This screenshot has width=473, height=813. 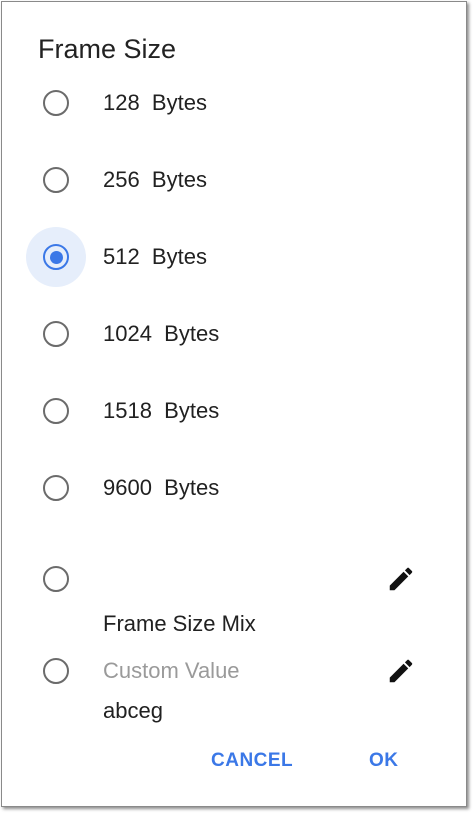 What do you see at coordinates (179, 623) in the screenshot?
I see `mix-title: Frame Size Mix` at bounding box center [179, 623].